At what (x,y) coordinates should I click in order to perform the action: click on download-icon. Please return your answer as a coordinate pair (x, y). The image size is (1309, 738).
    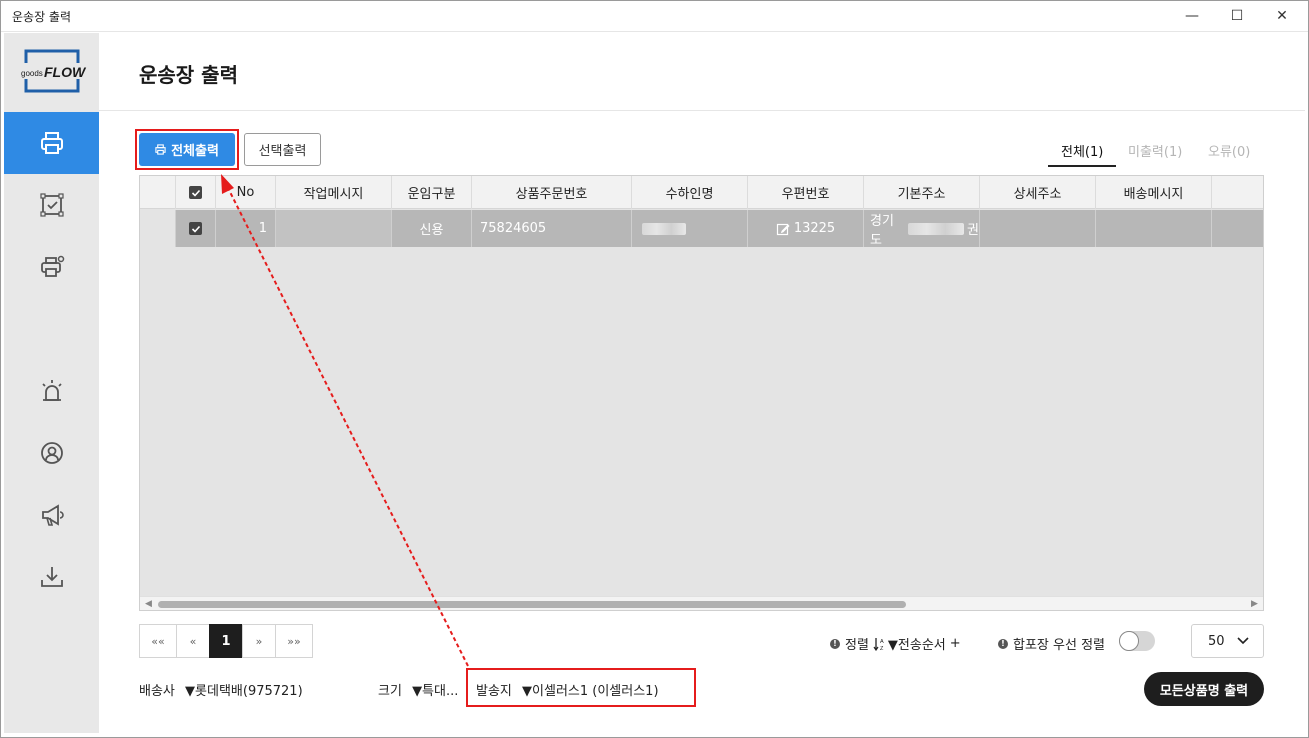
    Looking at the image, I should click on (51, 577).